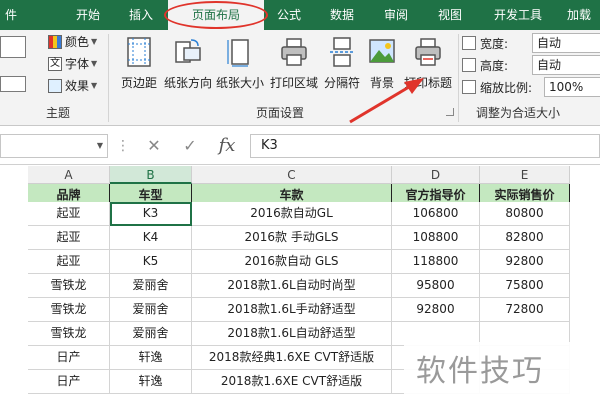 This screenshot has width=600, height=400. Describe the element at coordinates (151, 262) in the screenshot. I see `table-cell: K5` at that location.